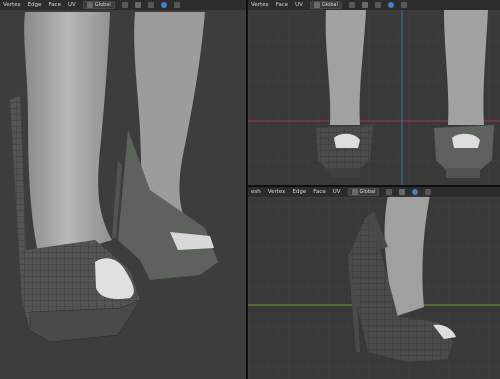  I want to click on left-viewport-header: Vertex Edge Face UV Global, so click(123, 5).